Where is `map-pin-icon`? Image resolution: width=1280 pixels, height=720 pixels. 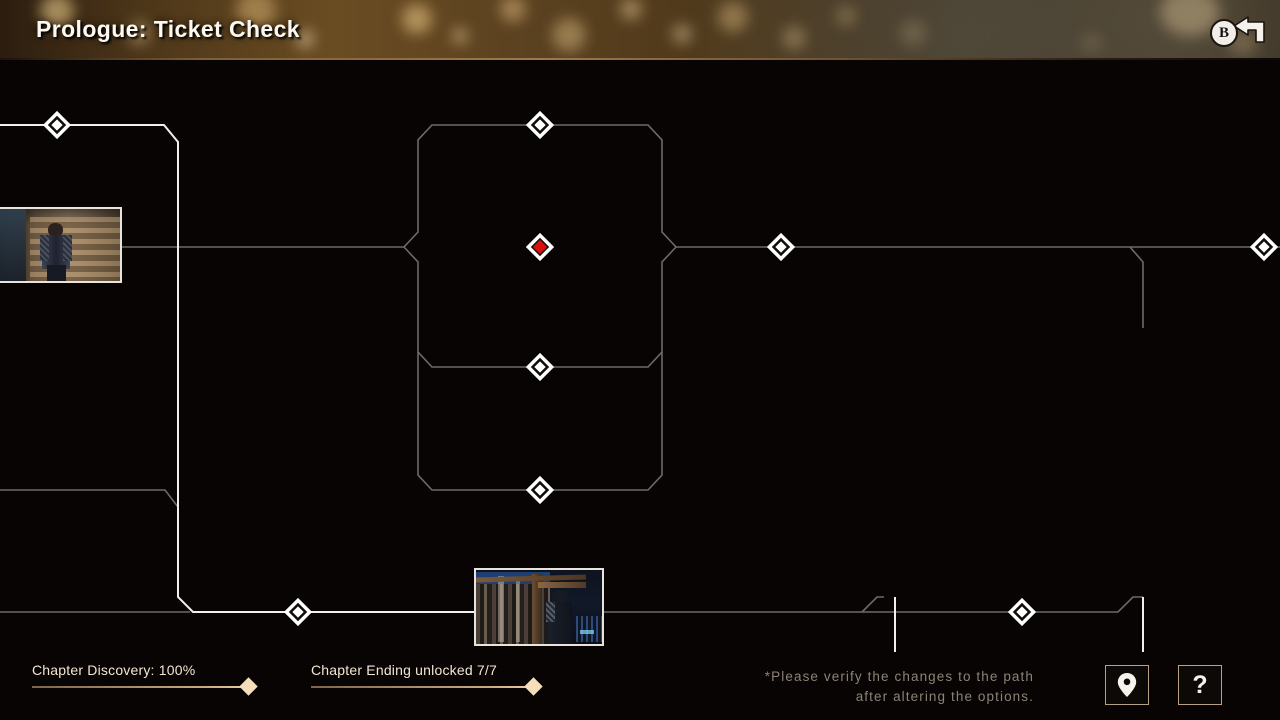 map-pin-icon is located at coordinates (1127, 685).